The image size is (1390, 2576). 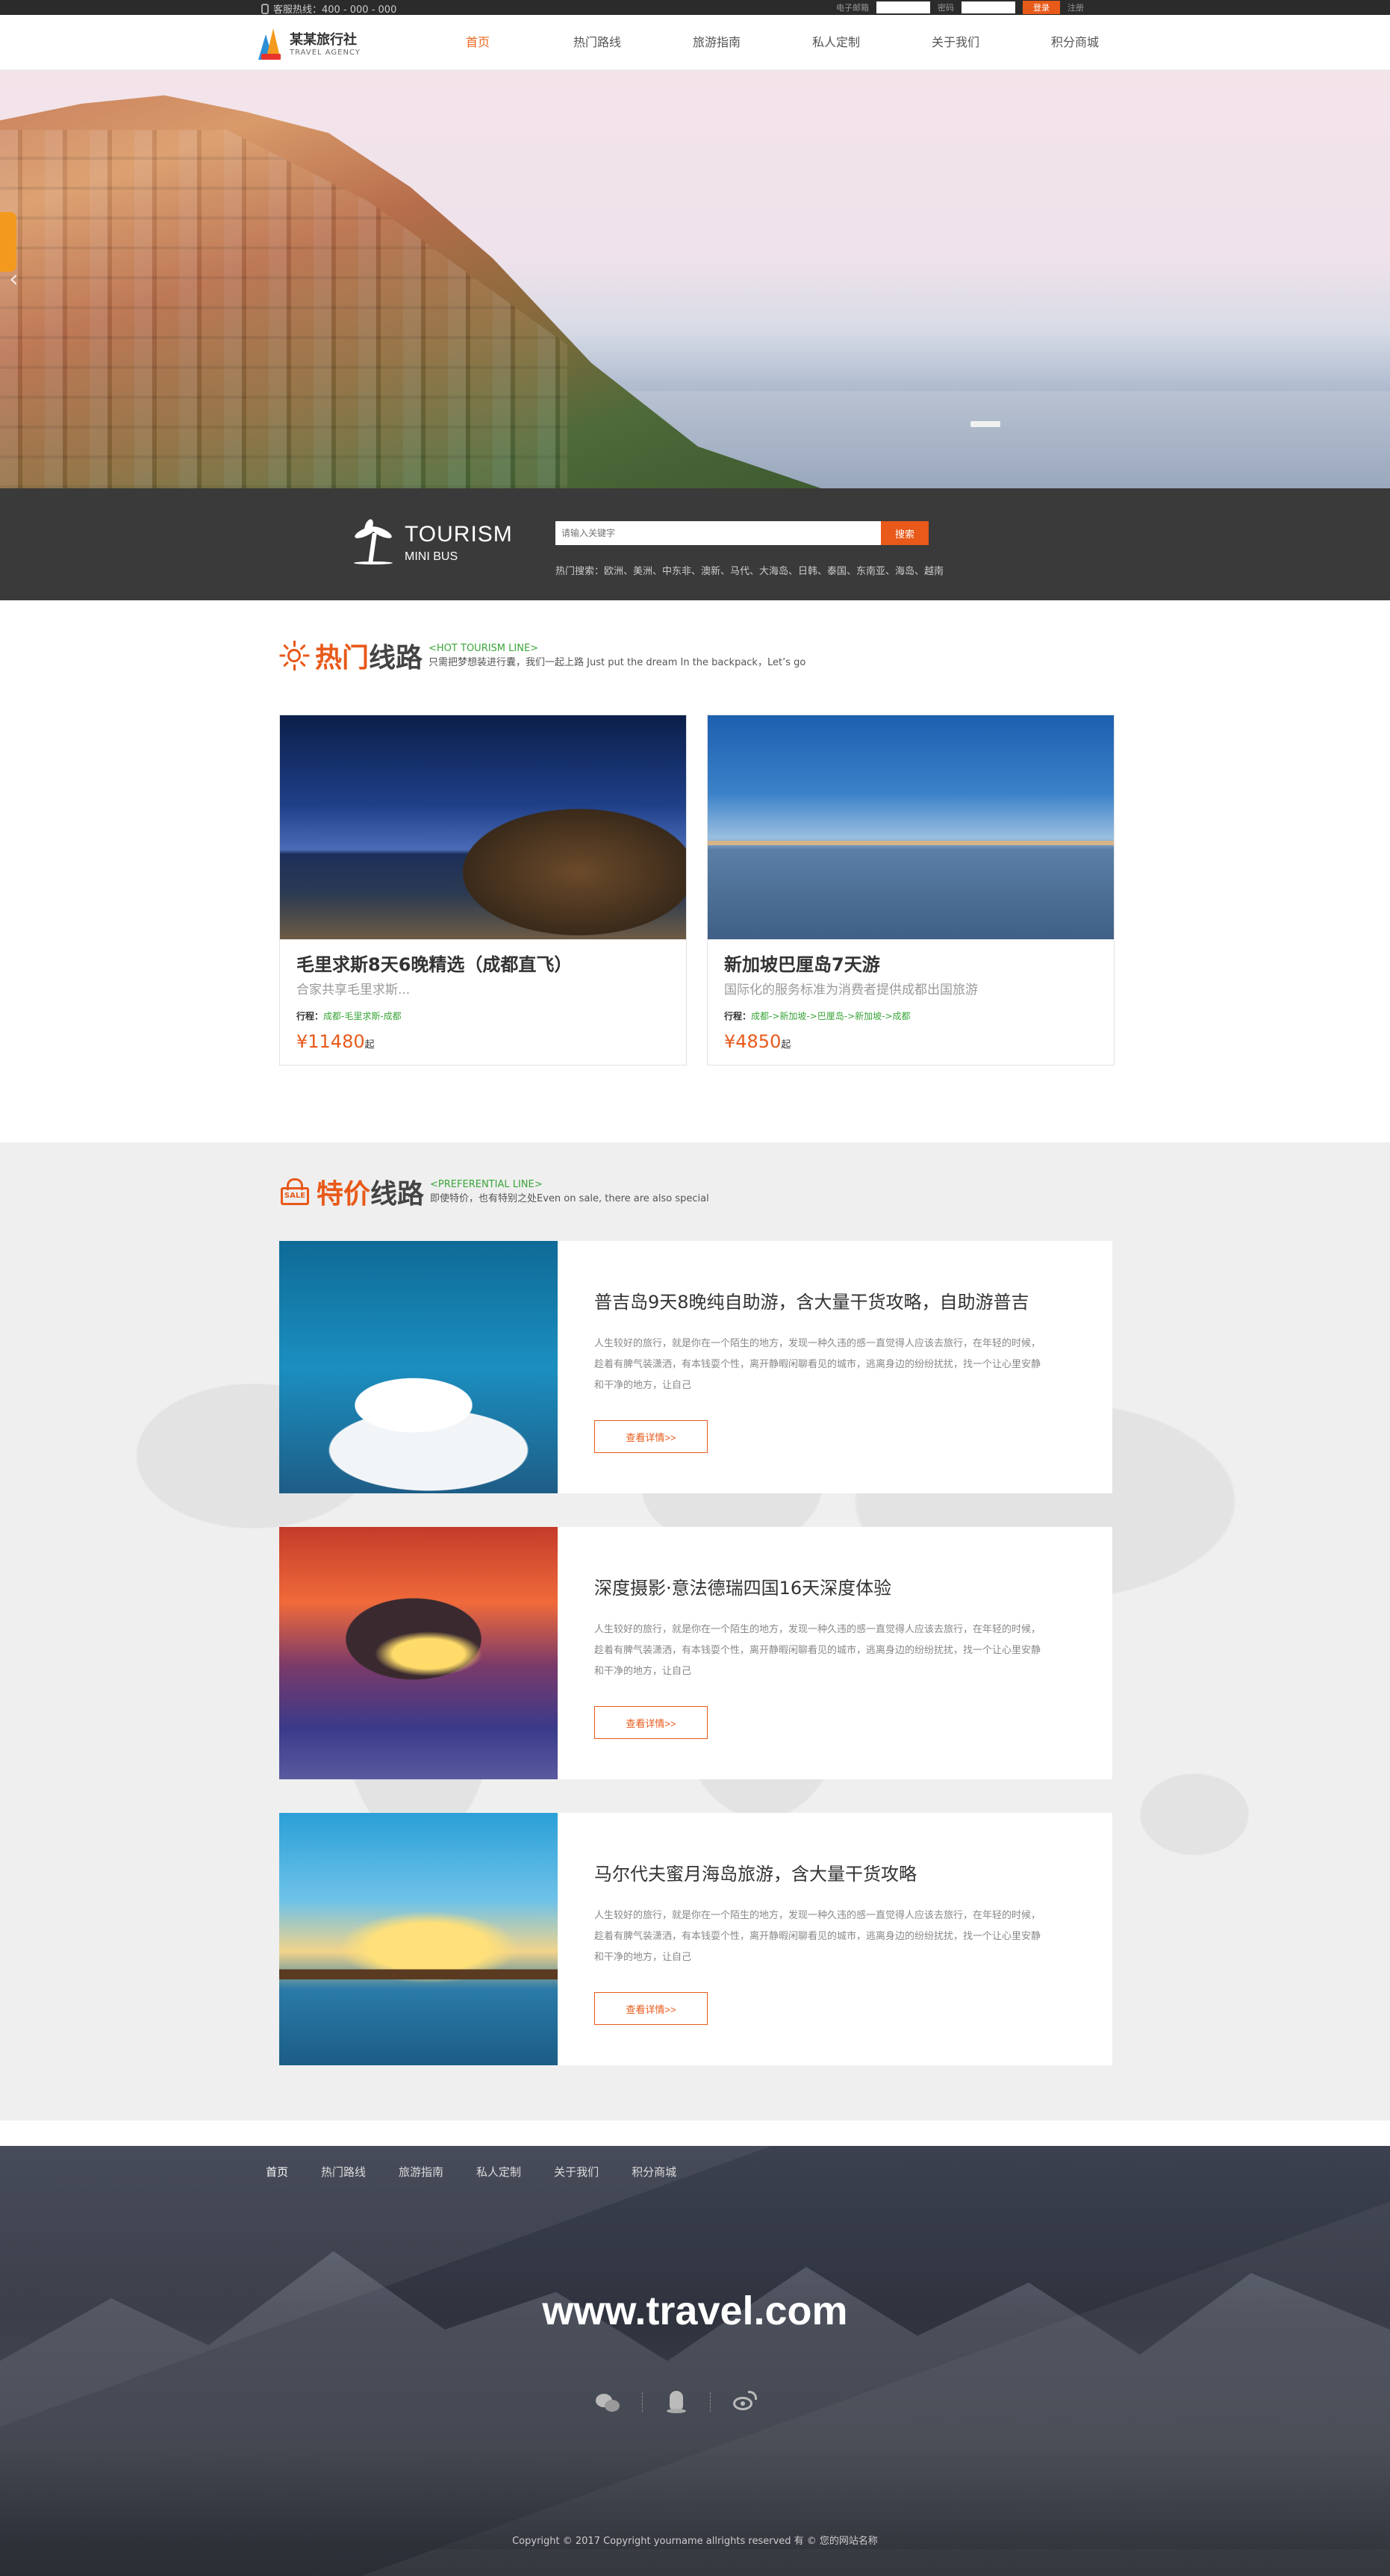 What do you see at coordinates (718, 533) in the screenshot?
I see `search-input` at bounding box center [718, 533].